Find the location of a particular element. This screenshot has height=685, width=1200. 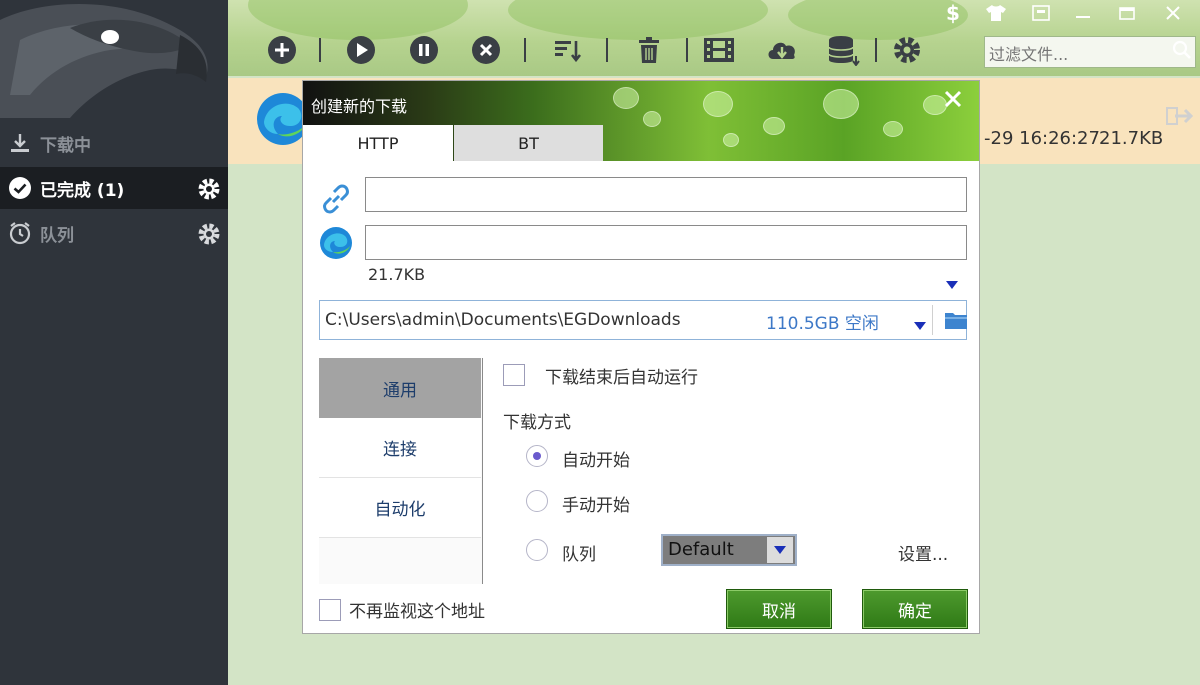

toolbar: $ is located at coordinates (714, 38).